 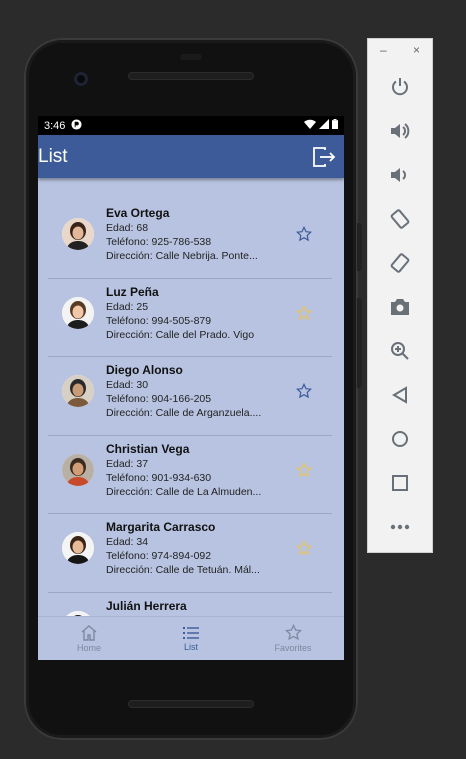 I want to click on contact-name: Christian Vega, so click(x=148, y=448).